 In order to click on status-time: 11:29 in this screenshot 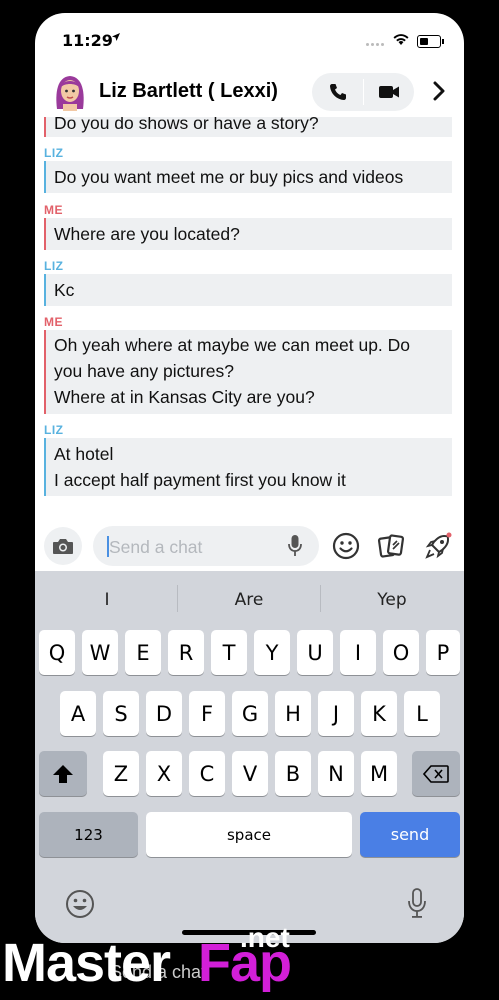, I will do `click(87, 40)`.